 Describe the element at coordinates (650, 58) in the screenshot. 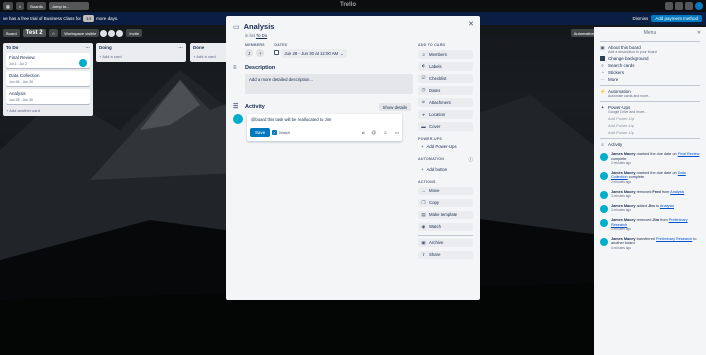

I see `menu-change-background: ■ Change background` at that location.